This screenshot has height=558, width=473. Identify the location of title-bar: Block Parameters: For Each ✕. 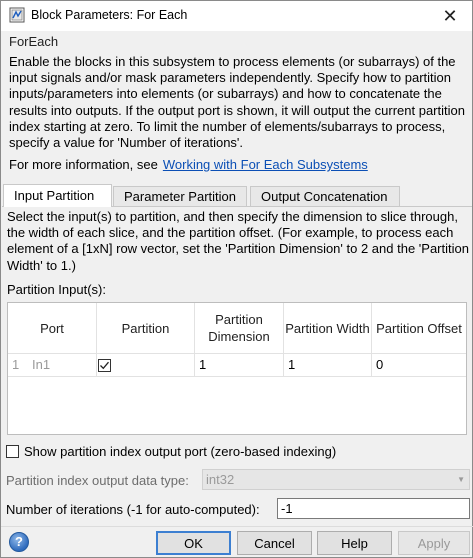
(236, 16).